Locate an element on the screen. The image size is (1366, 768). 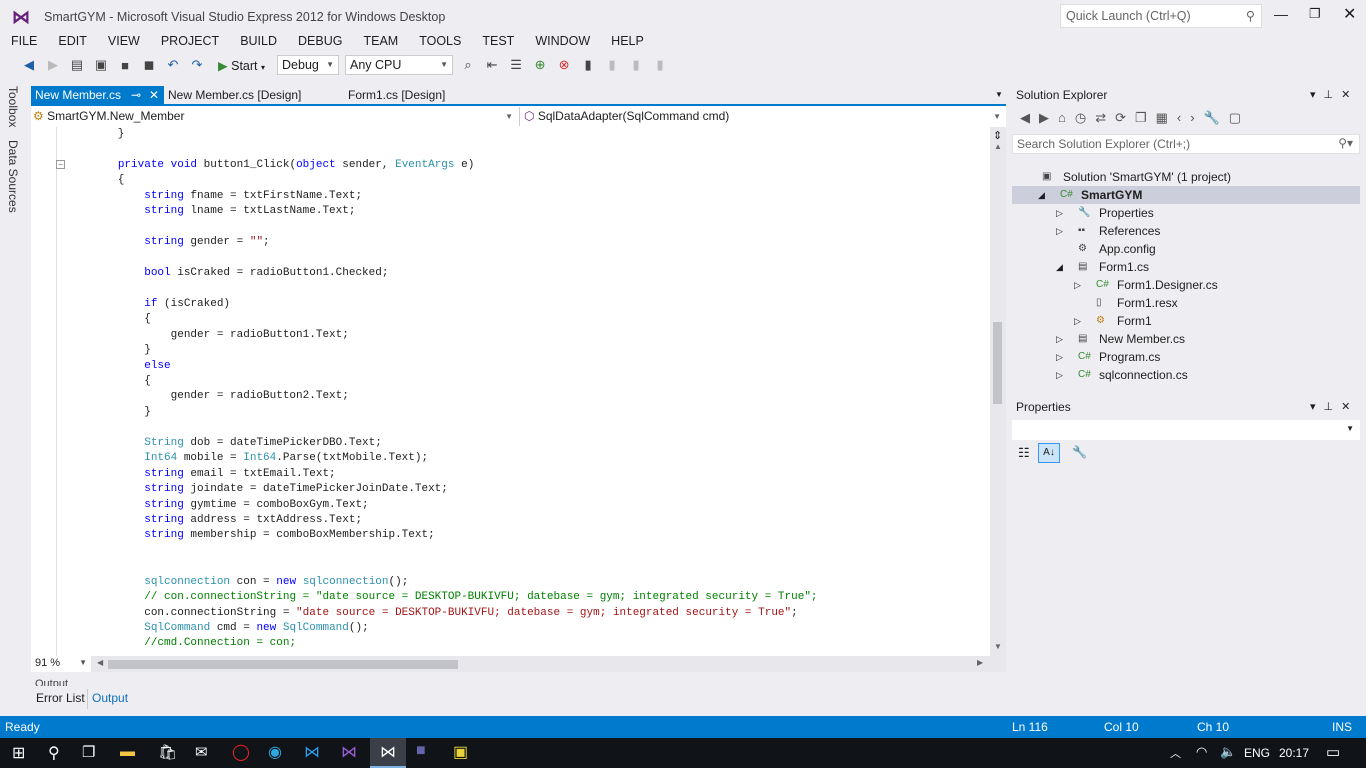
scroll-down-icon: ▼ is located at coordinates (998, 646).